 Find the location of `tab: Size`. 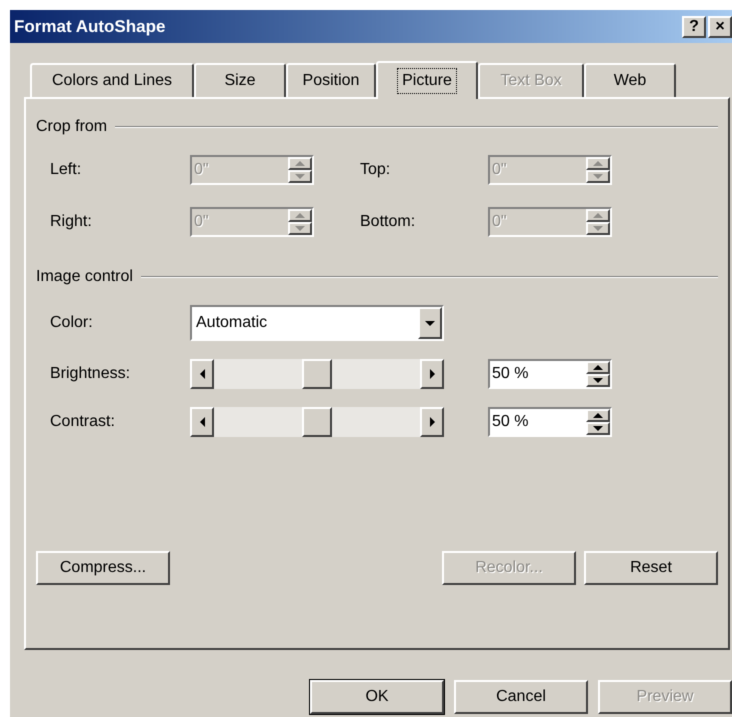

tab: Size is located at coordinates (240, 80).